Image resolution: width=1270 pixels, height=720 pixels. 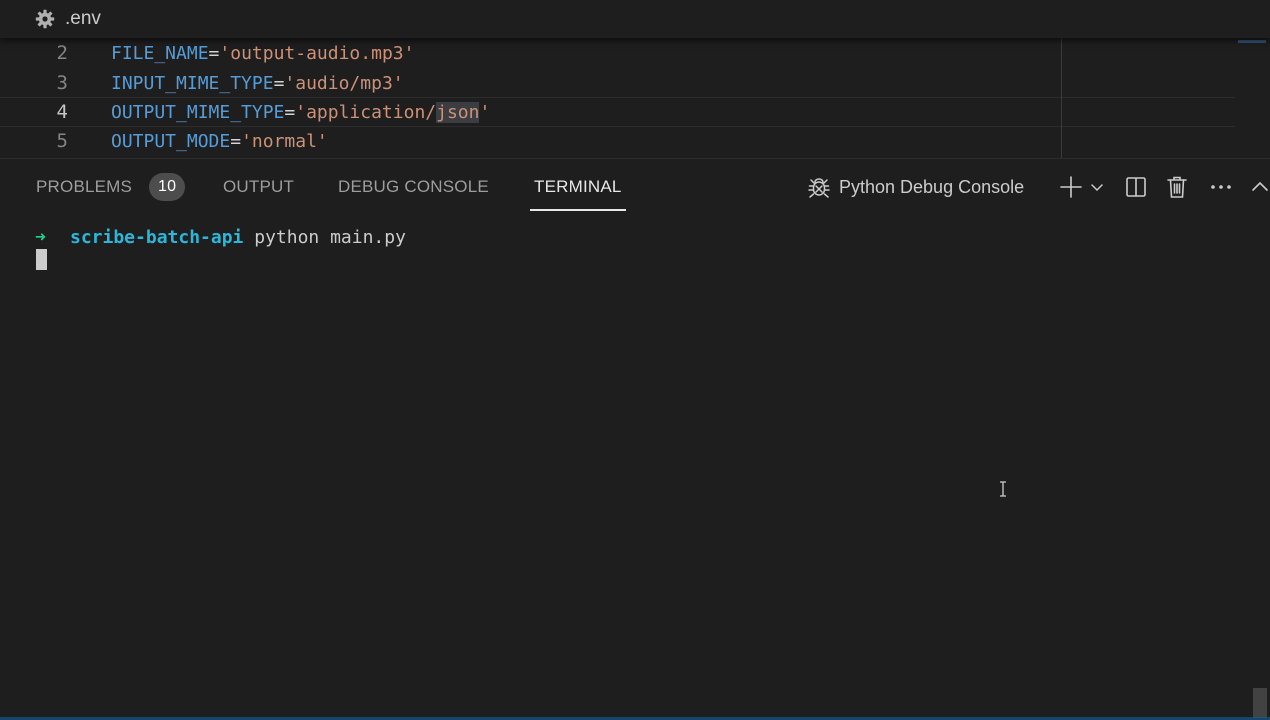 What do you see at coordinates (62, 53) in the screenshot?
I see `line-number: 2` at bounding box center [62, 53].